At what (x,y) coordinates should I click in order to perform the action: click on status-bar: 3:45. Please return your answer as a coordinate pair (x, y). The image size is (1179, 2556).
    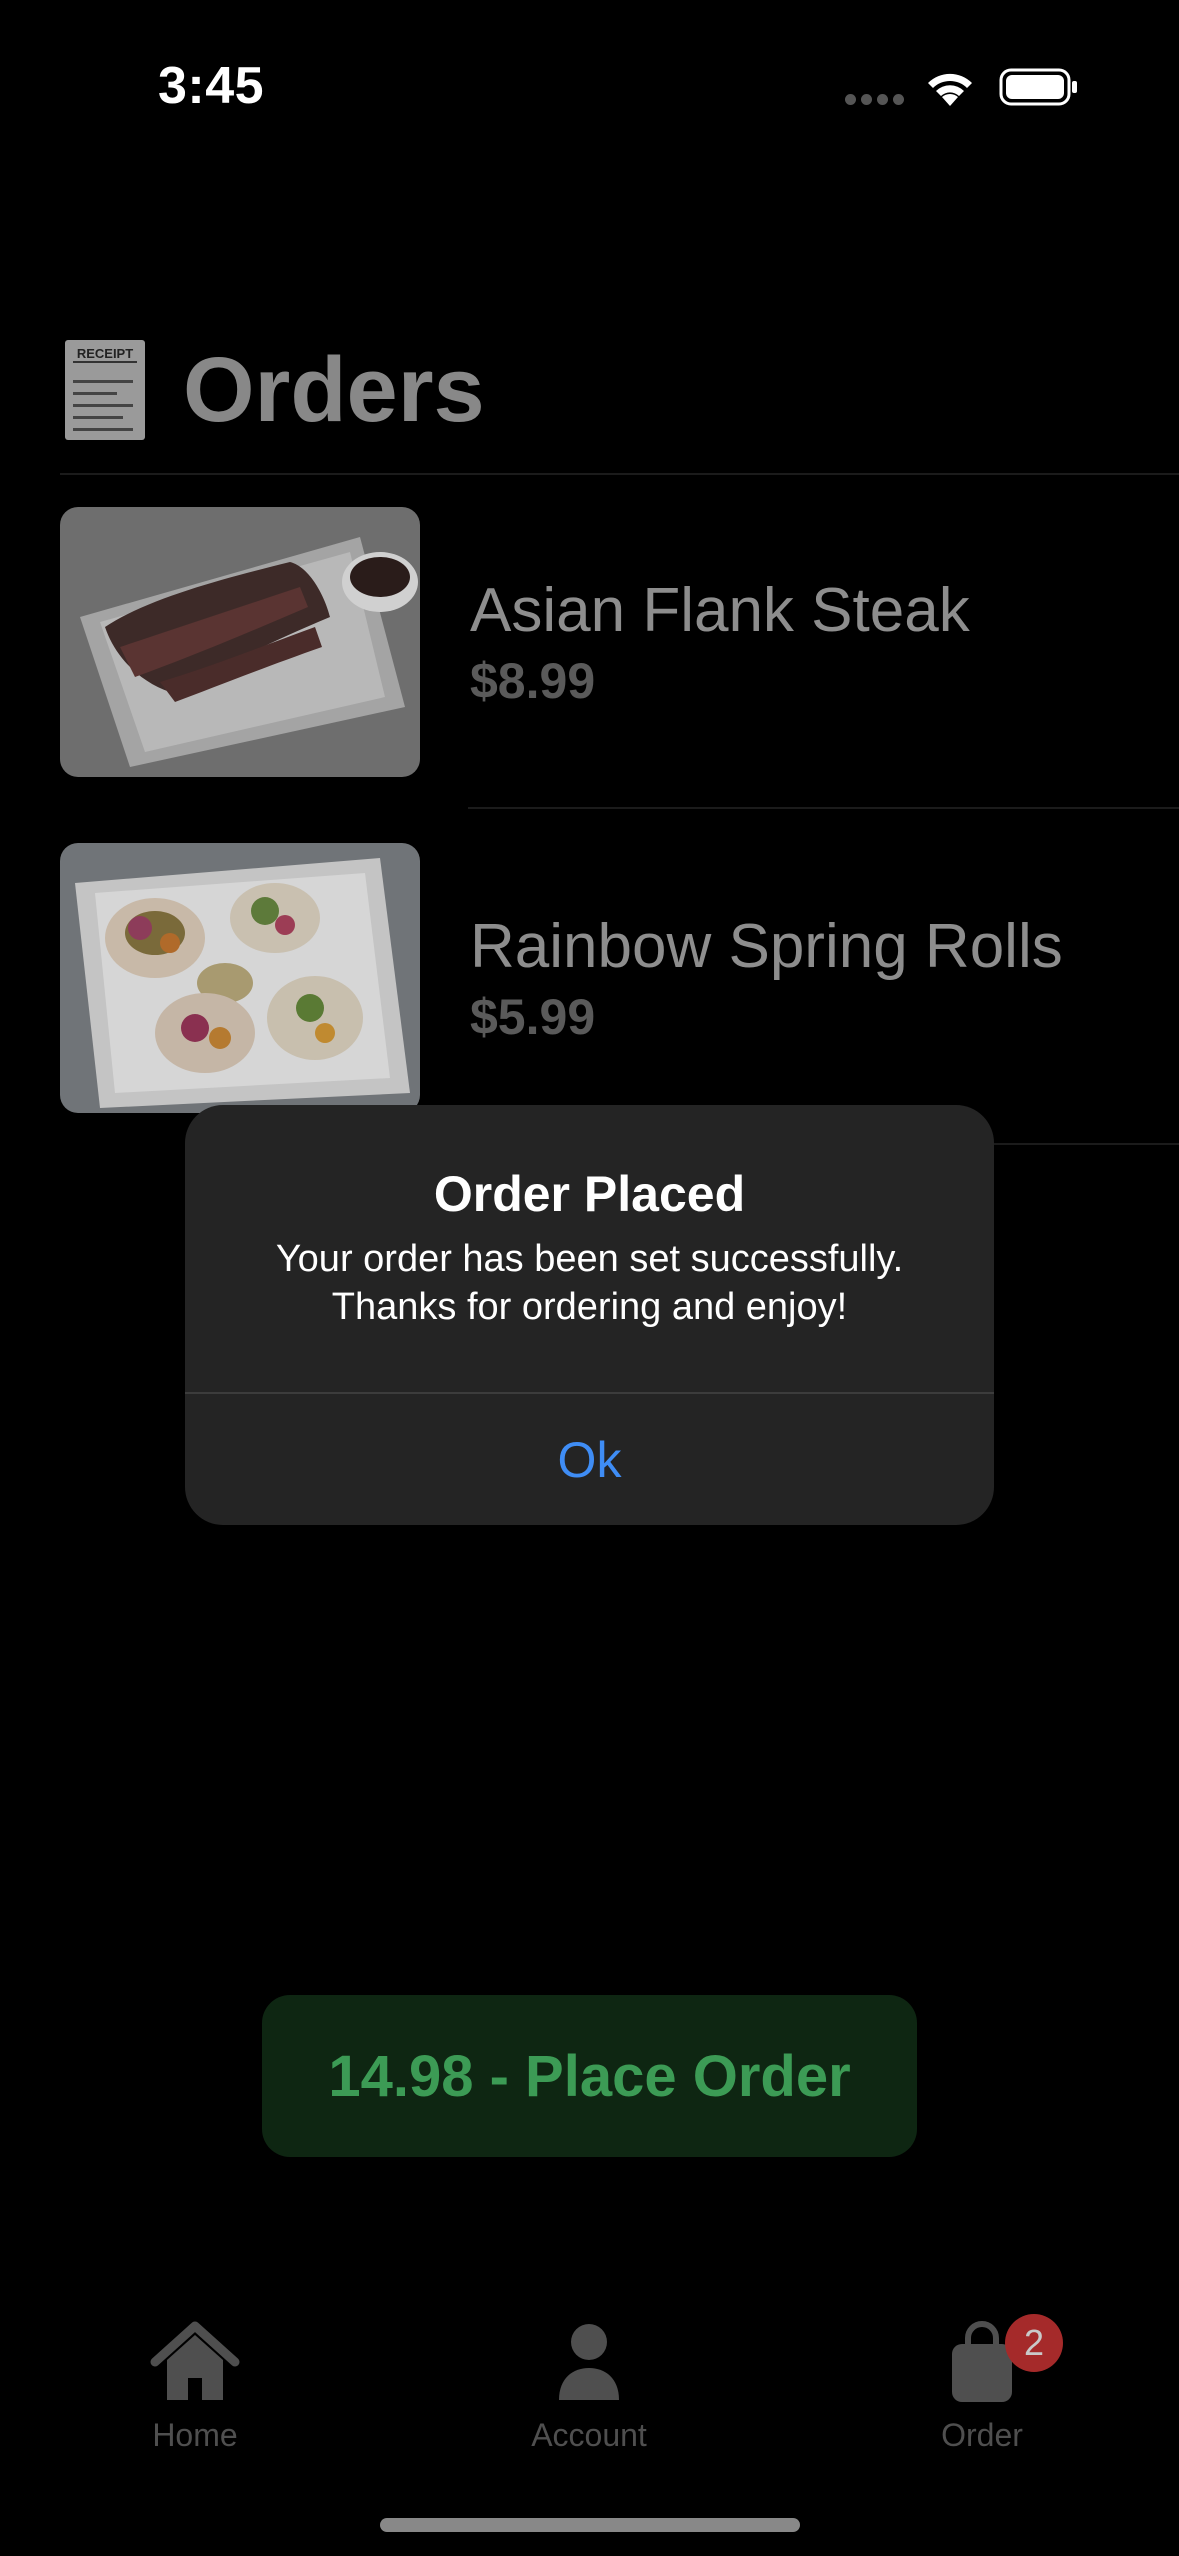
    Looking at the image, I should click on (589, 85).